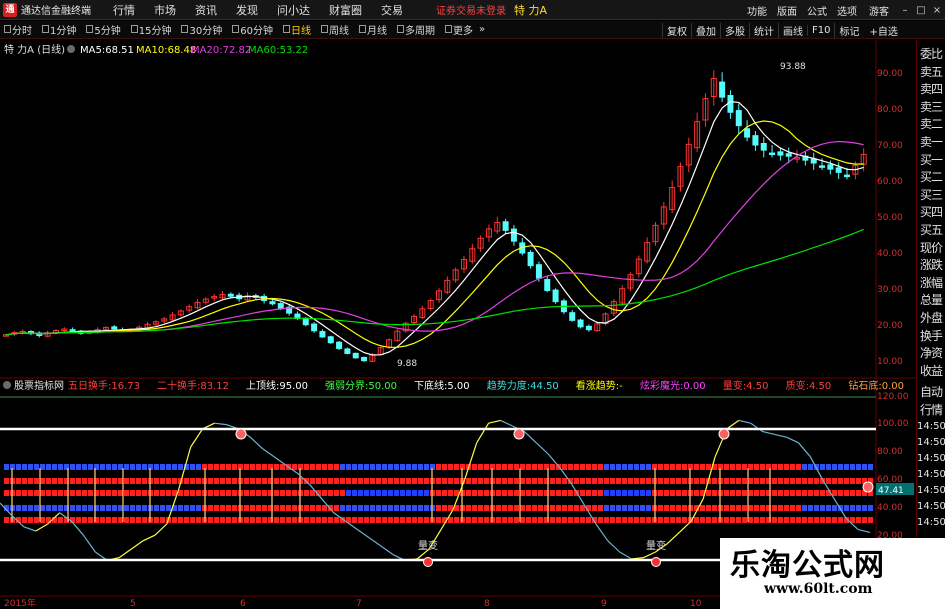 The height and width of the screenshot is (609, 945). I want to click on menu-discover: 发现, so click(247, 10).